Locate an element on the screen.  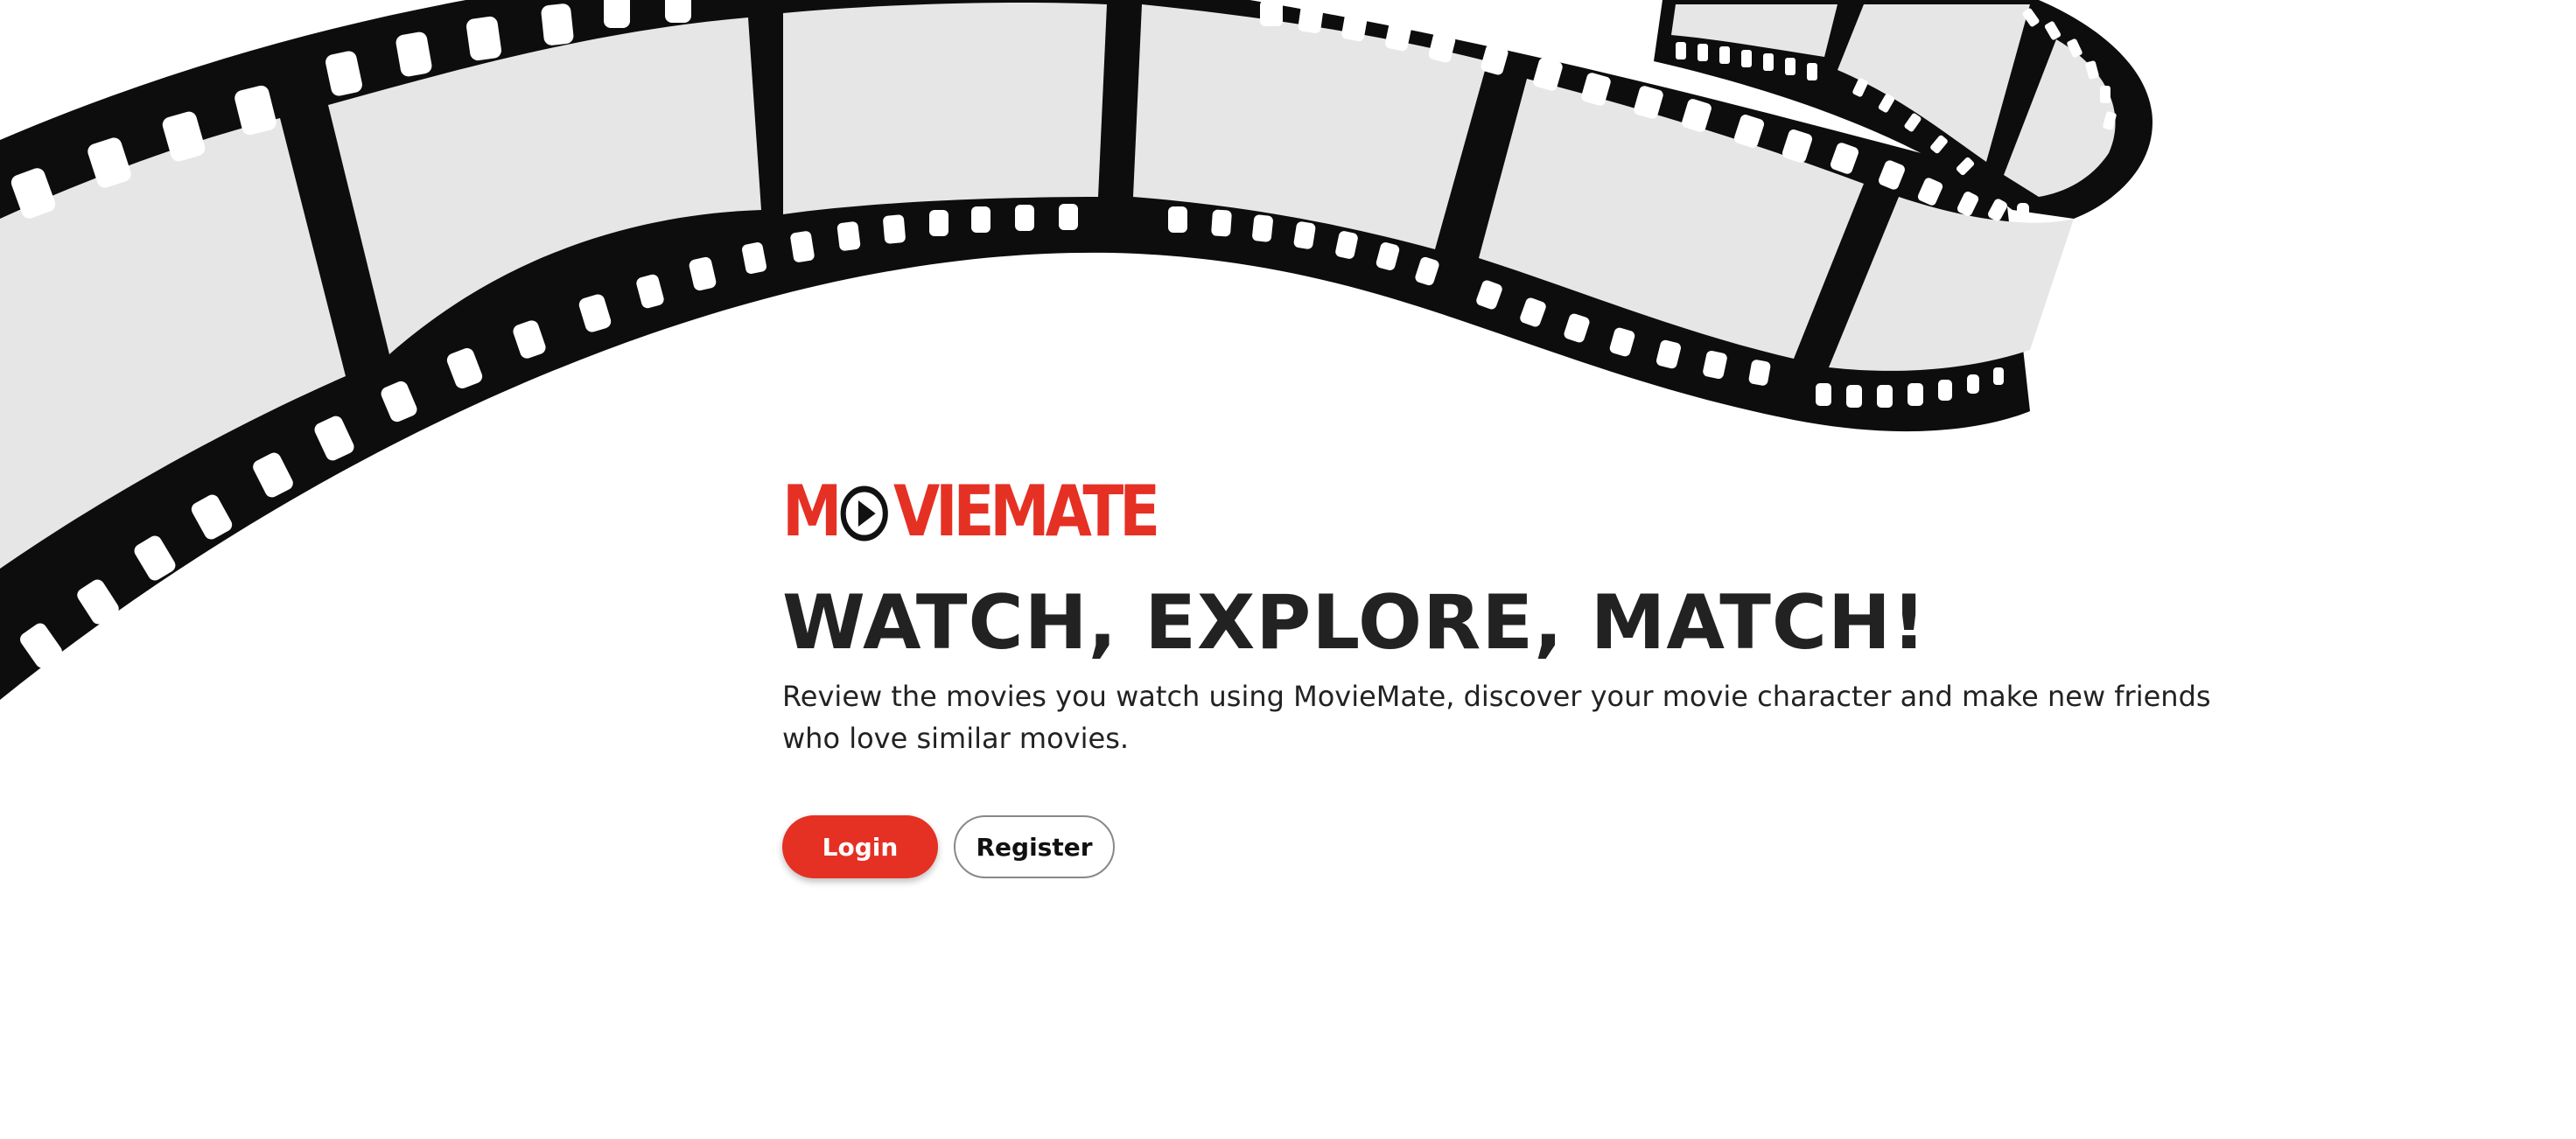
moviemate-logo: M VIEMATE is located at coordinates (1422, 511).